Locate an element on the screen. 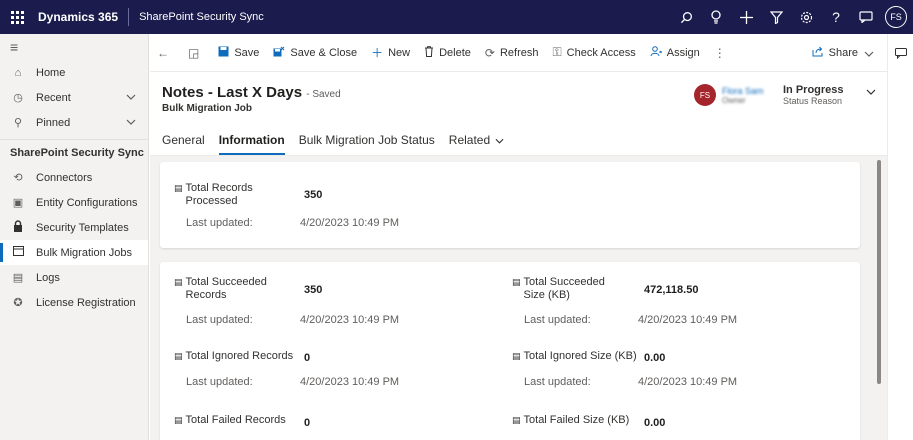  tab-bulk-migration-job-status: Bulk Migration Job Status is located at coordinates (374, 140).